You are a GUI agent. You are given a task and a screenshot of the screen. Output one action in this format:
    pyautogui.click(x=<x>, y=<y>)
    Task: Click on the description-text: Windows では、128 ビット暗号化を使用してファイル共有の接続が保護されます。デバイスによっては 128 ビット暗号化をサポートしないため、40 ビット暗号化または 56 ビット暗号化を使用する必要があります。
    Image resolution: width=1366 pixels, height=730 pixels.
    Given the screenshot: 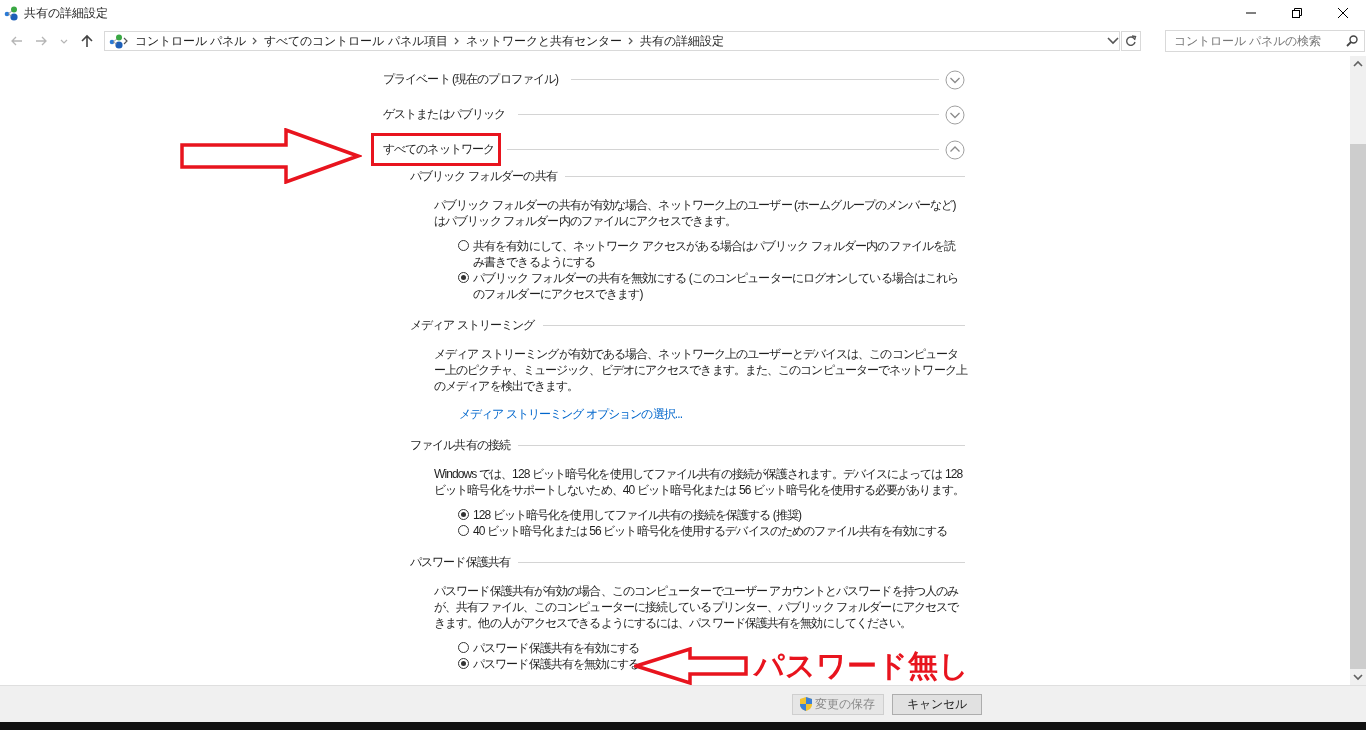 What is the action you would take?
    pyautogui.click(x=699, y=482)
    